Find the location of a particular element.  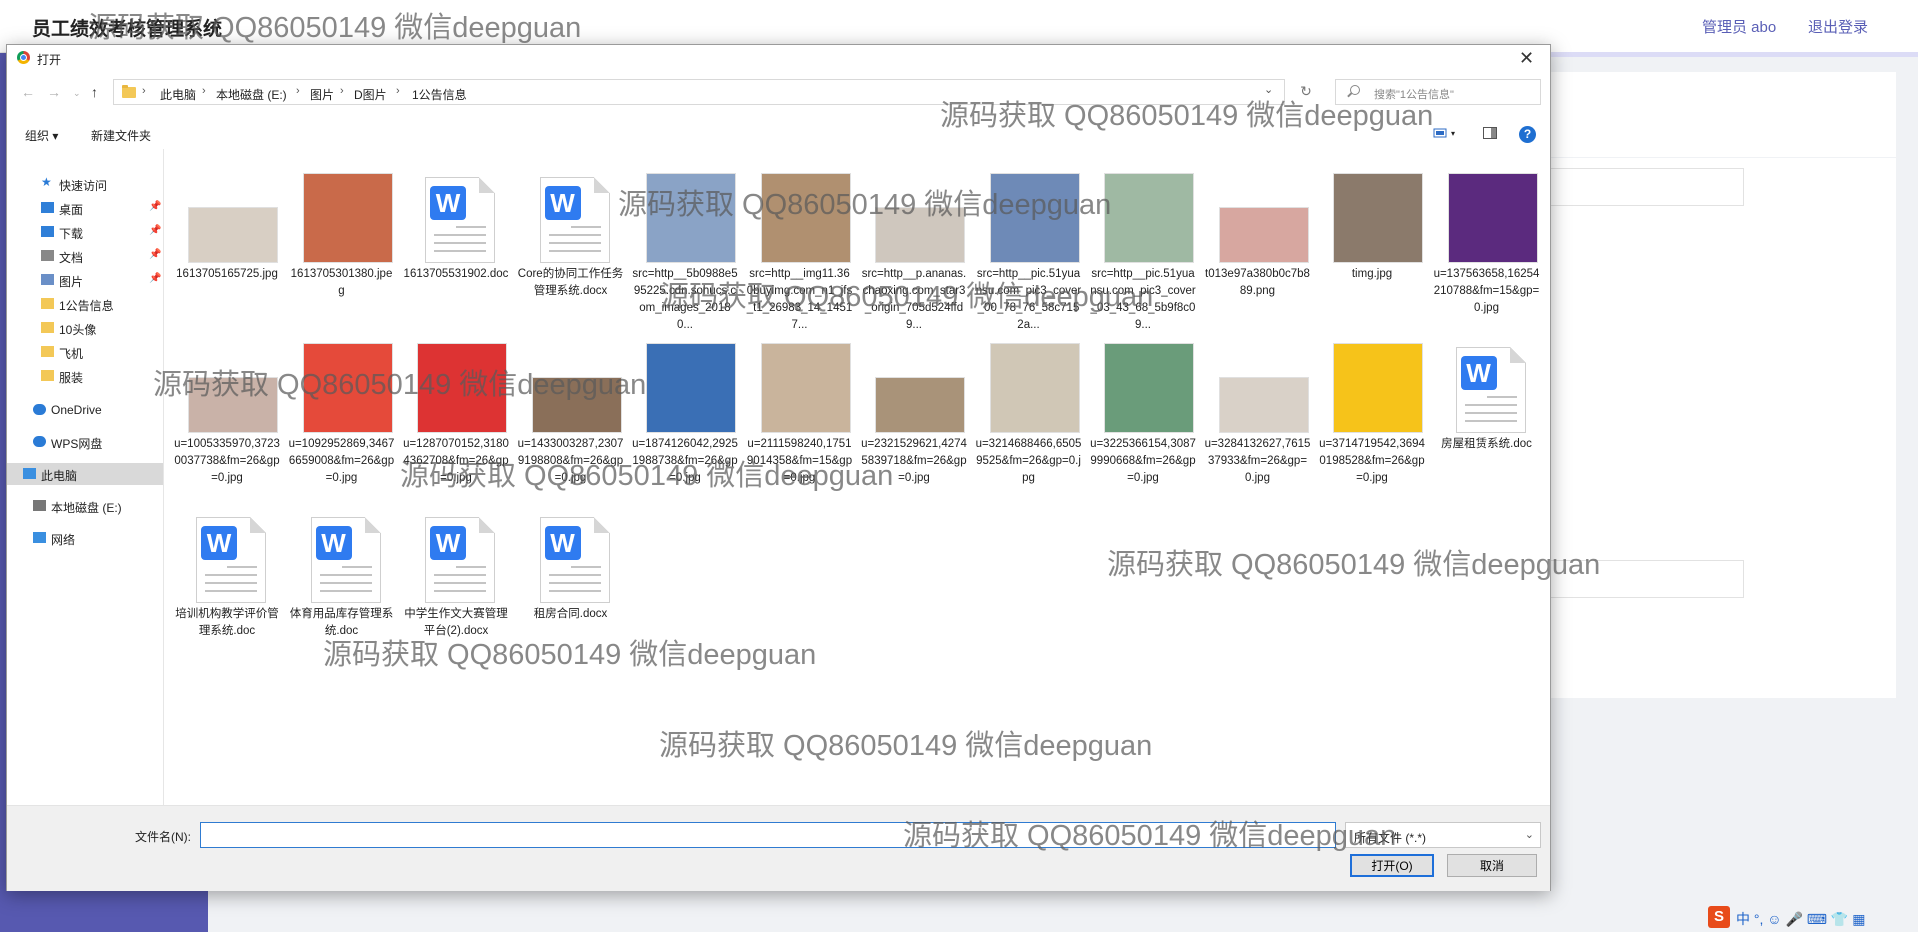

back-arrow-icon: ← is located at coordinates (28, 92).